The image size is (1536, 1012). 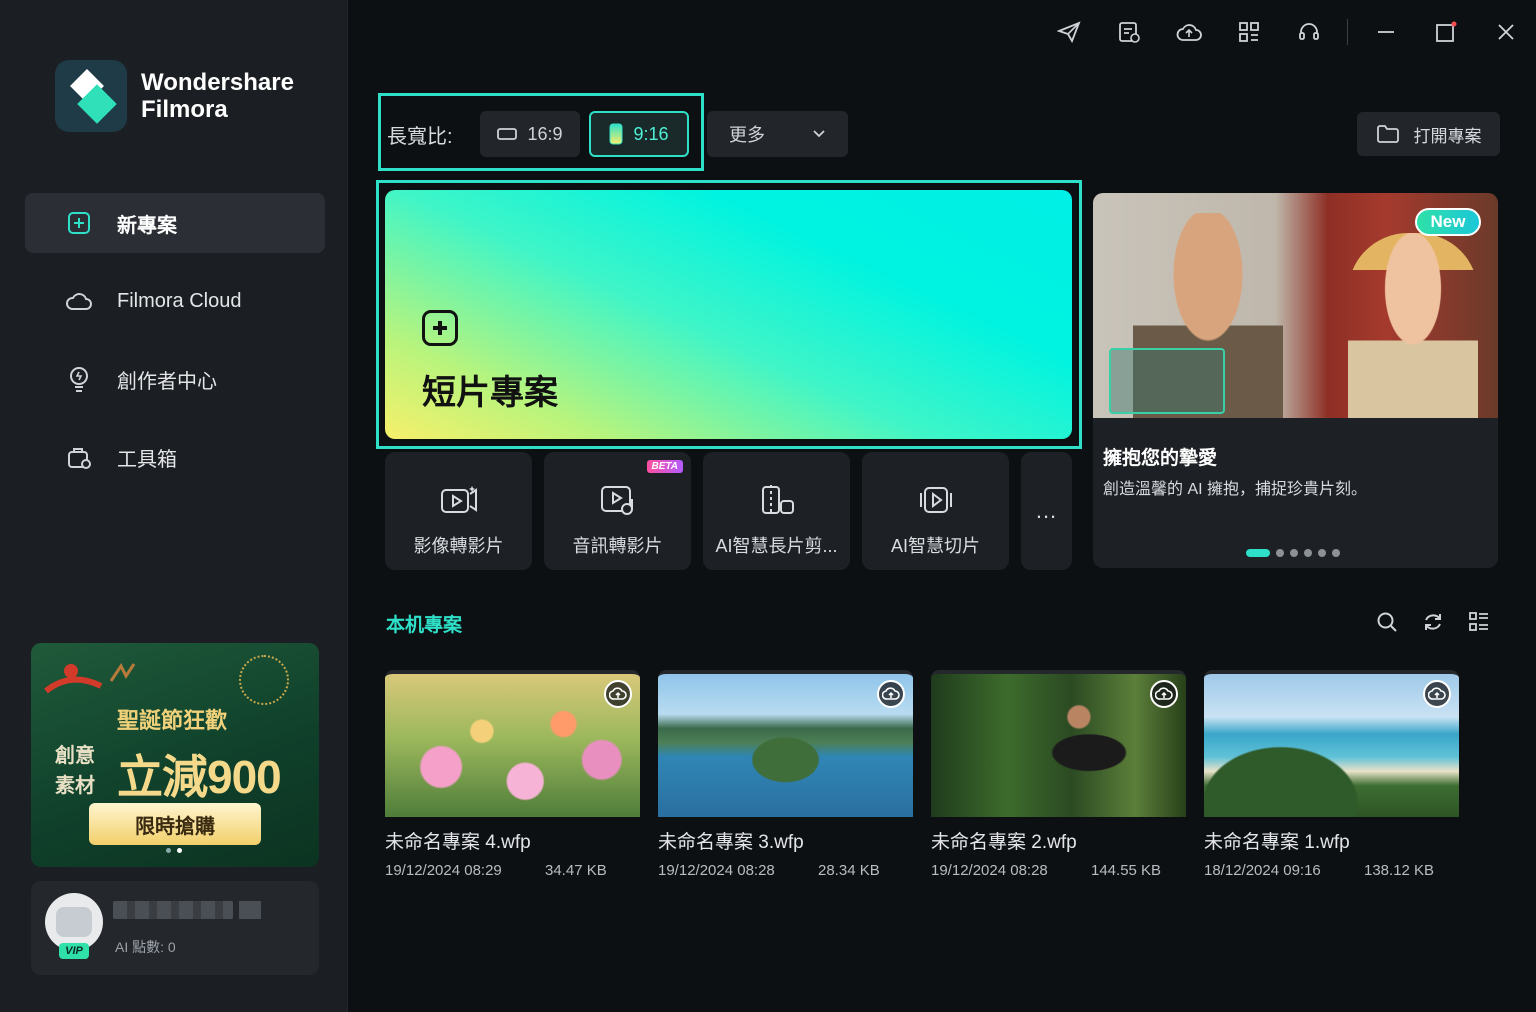 I want to click on aspect-ratio-label: 長寬比:, so click(x=420, y=137).